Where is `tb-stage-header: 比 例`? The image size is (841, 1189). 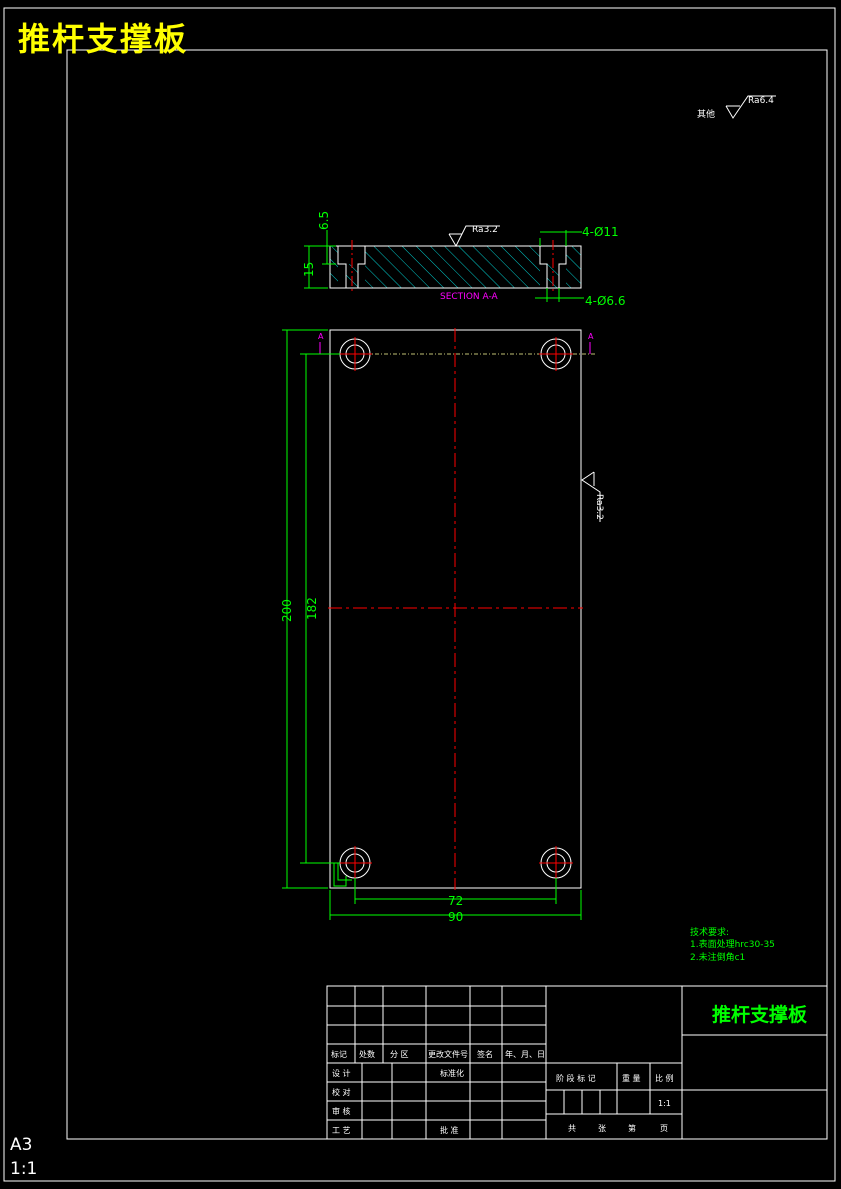
tb-stage-header: 比 例 is located at coordinates (664, 1078).